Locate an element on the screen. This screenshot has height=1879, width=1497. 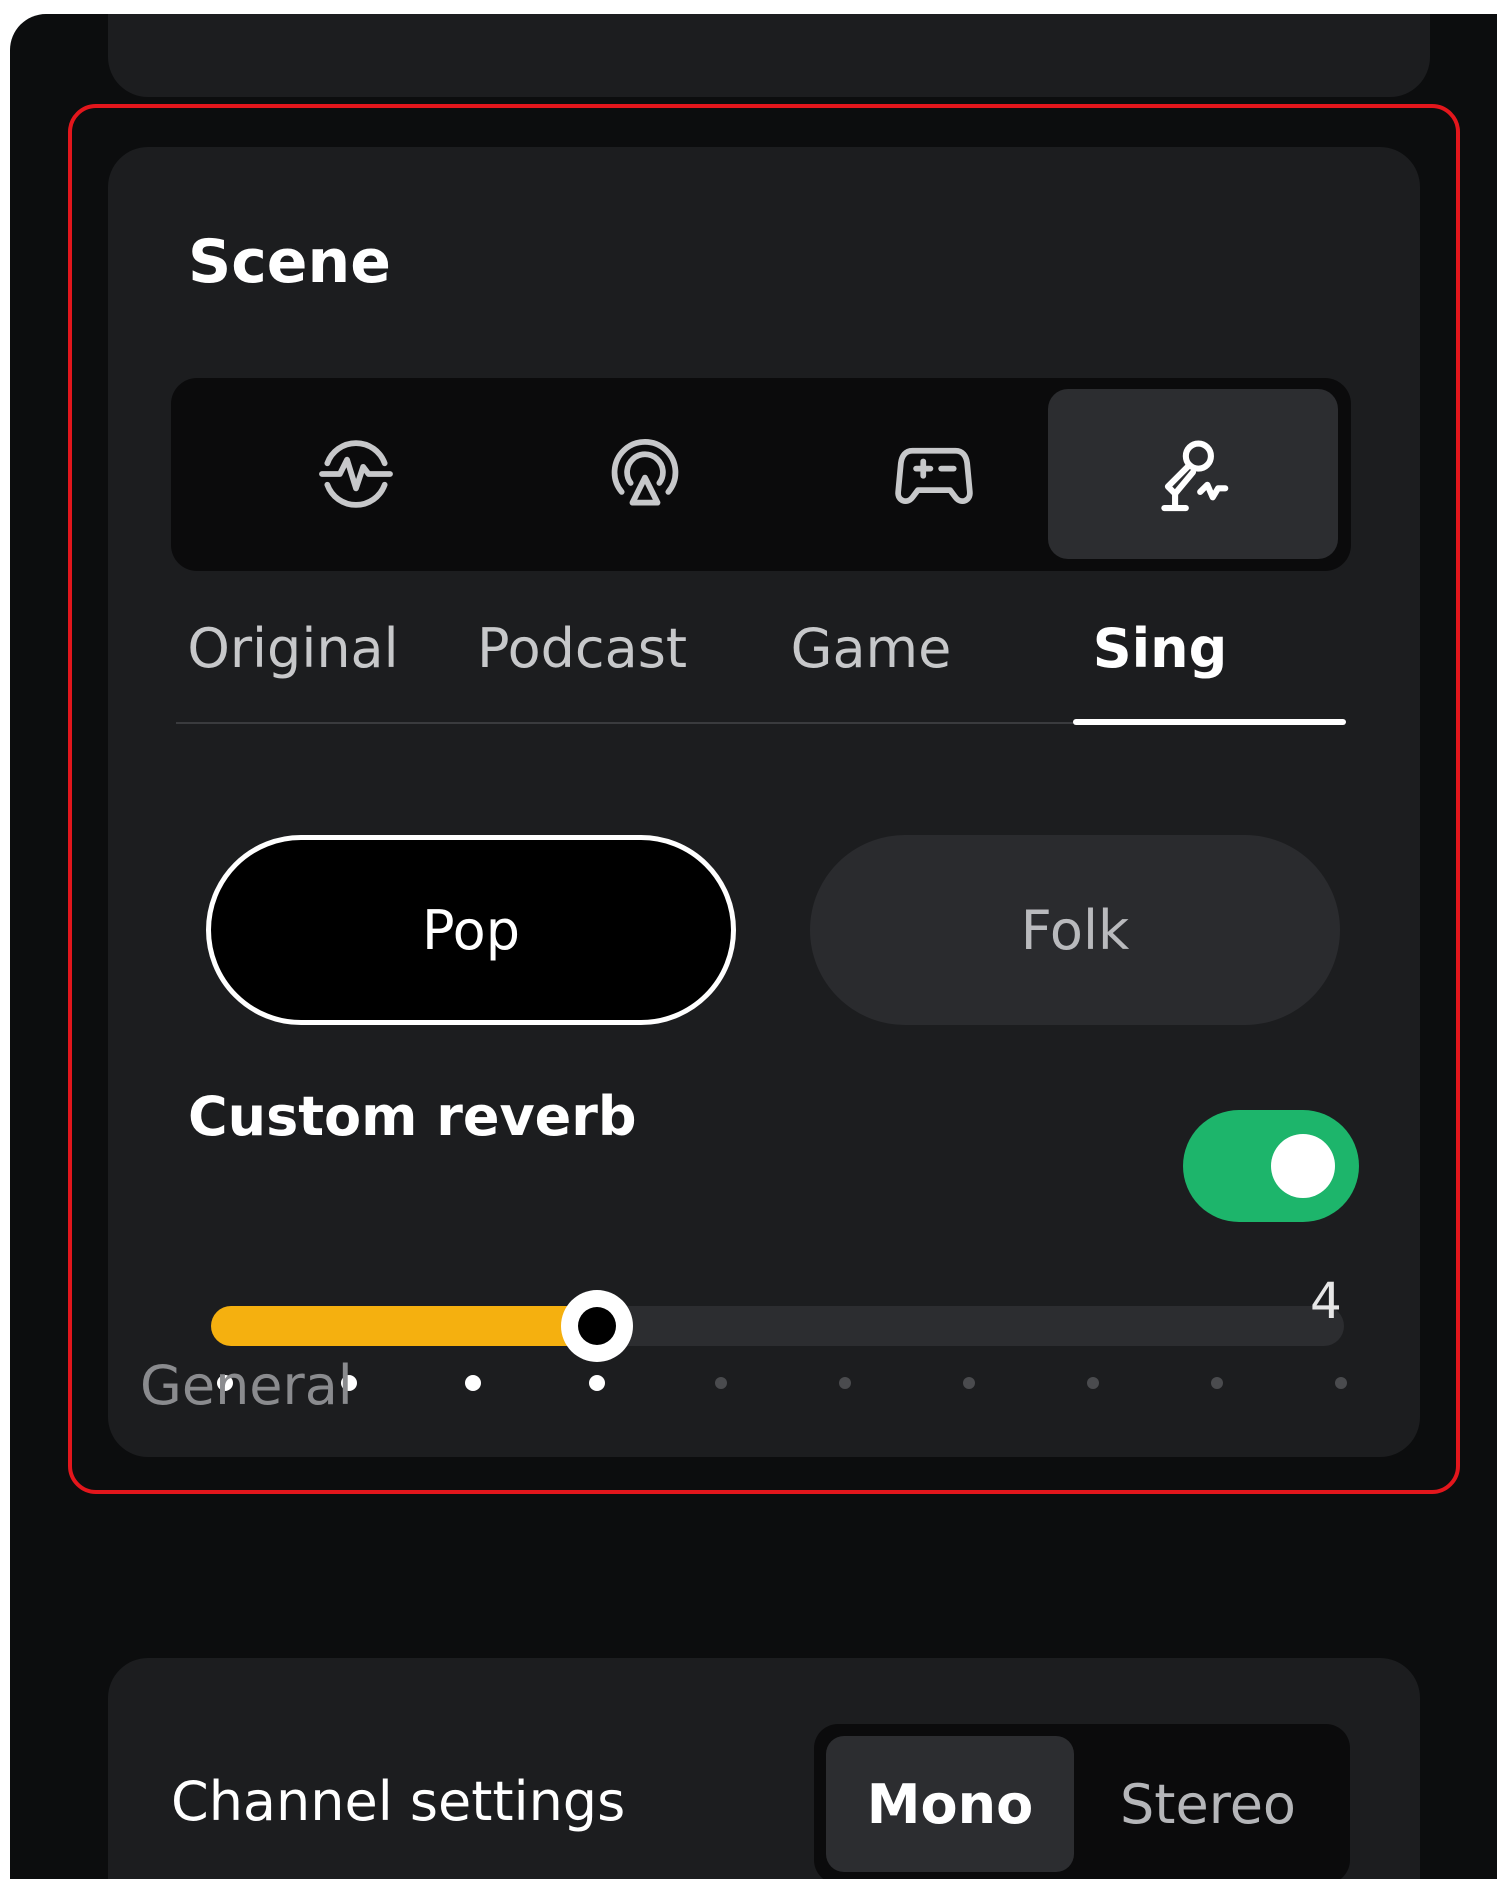
tab-sing: Sing is located at coordinates (1160, 648).